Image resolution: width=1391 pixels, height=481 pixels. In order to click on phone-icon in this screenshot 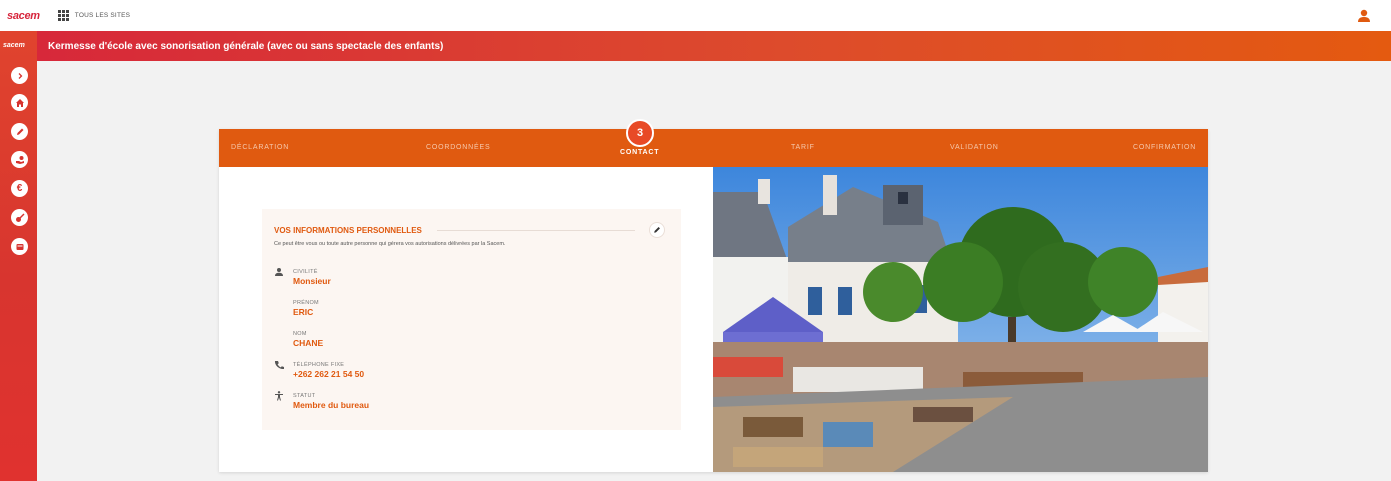, I will do `click(279, 365)`.